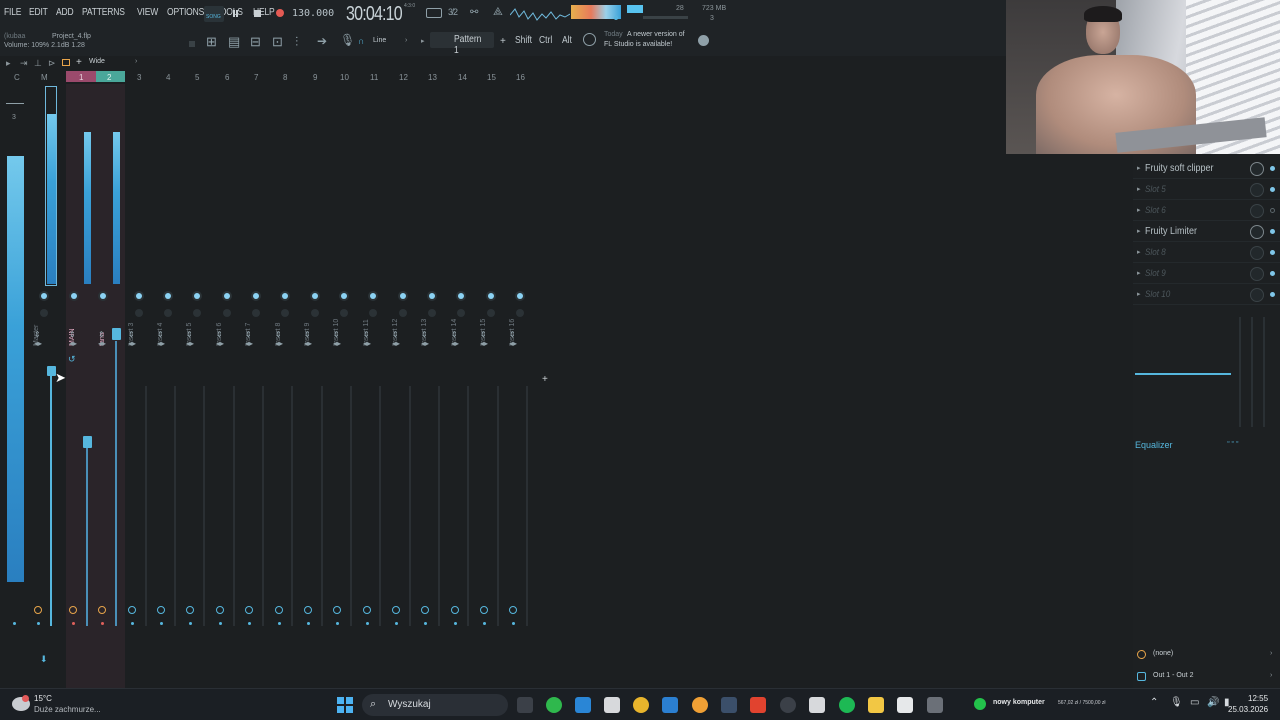 This screenshot has width=1280, height=720. What do you see at coordinates (234, 42) in the screenshot?
I see `channel-rack-icon: ▤` at bounding box center [234, 42].